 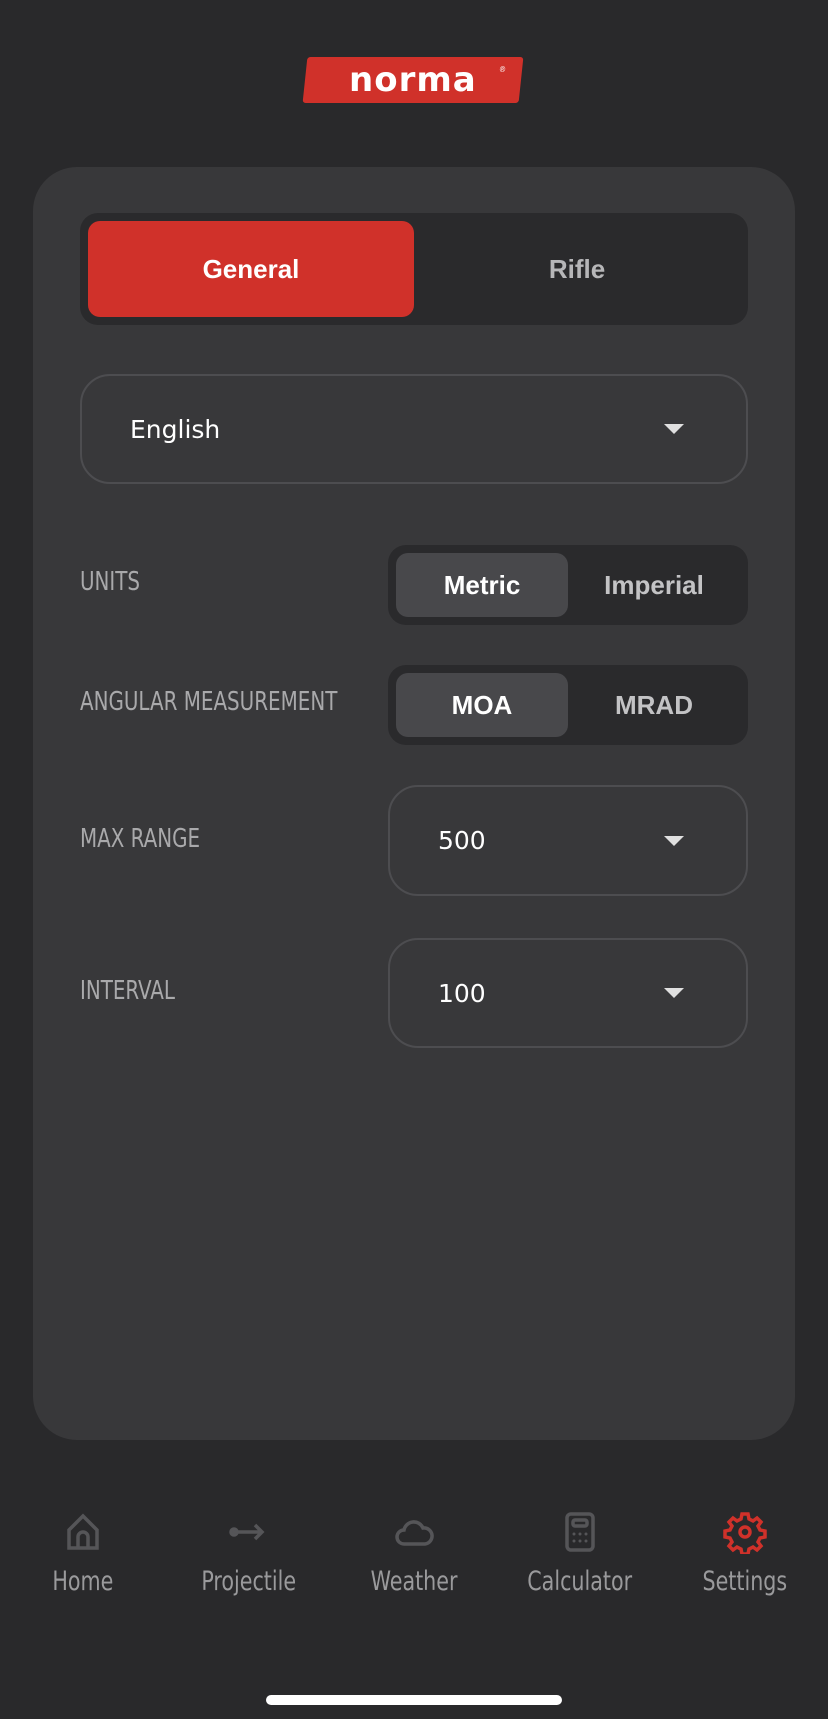 What do you see at coordinates (83, 1531) in the screenshot?
I see `home-icon` at bounding box center [83, 1531].